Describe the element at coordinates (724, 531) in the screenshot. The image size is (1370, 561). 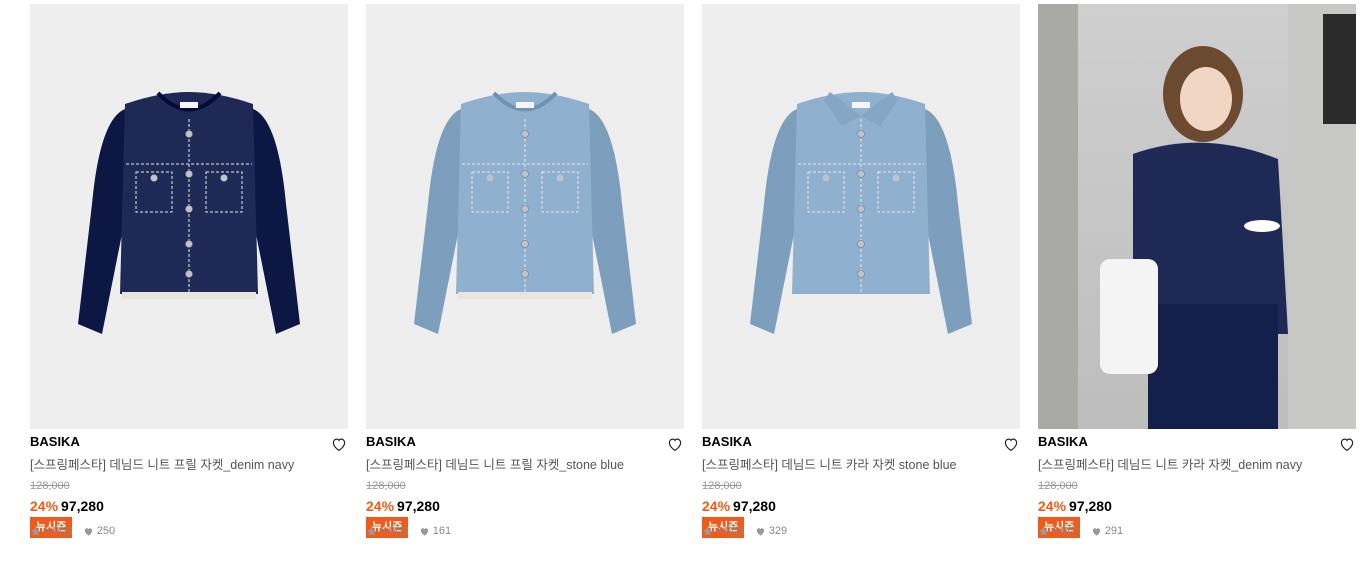
I see `rating-value: 4.8` at that location.